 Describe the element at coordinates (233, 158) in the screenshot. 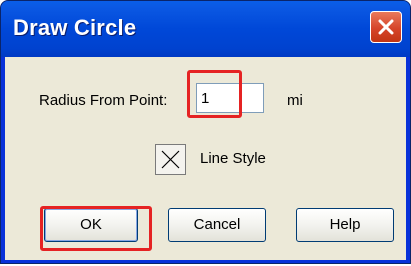

I see `line-style-label: Line Style` at that location.